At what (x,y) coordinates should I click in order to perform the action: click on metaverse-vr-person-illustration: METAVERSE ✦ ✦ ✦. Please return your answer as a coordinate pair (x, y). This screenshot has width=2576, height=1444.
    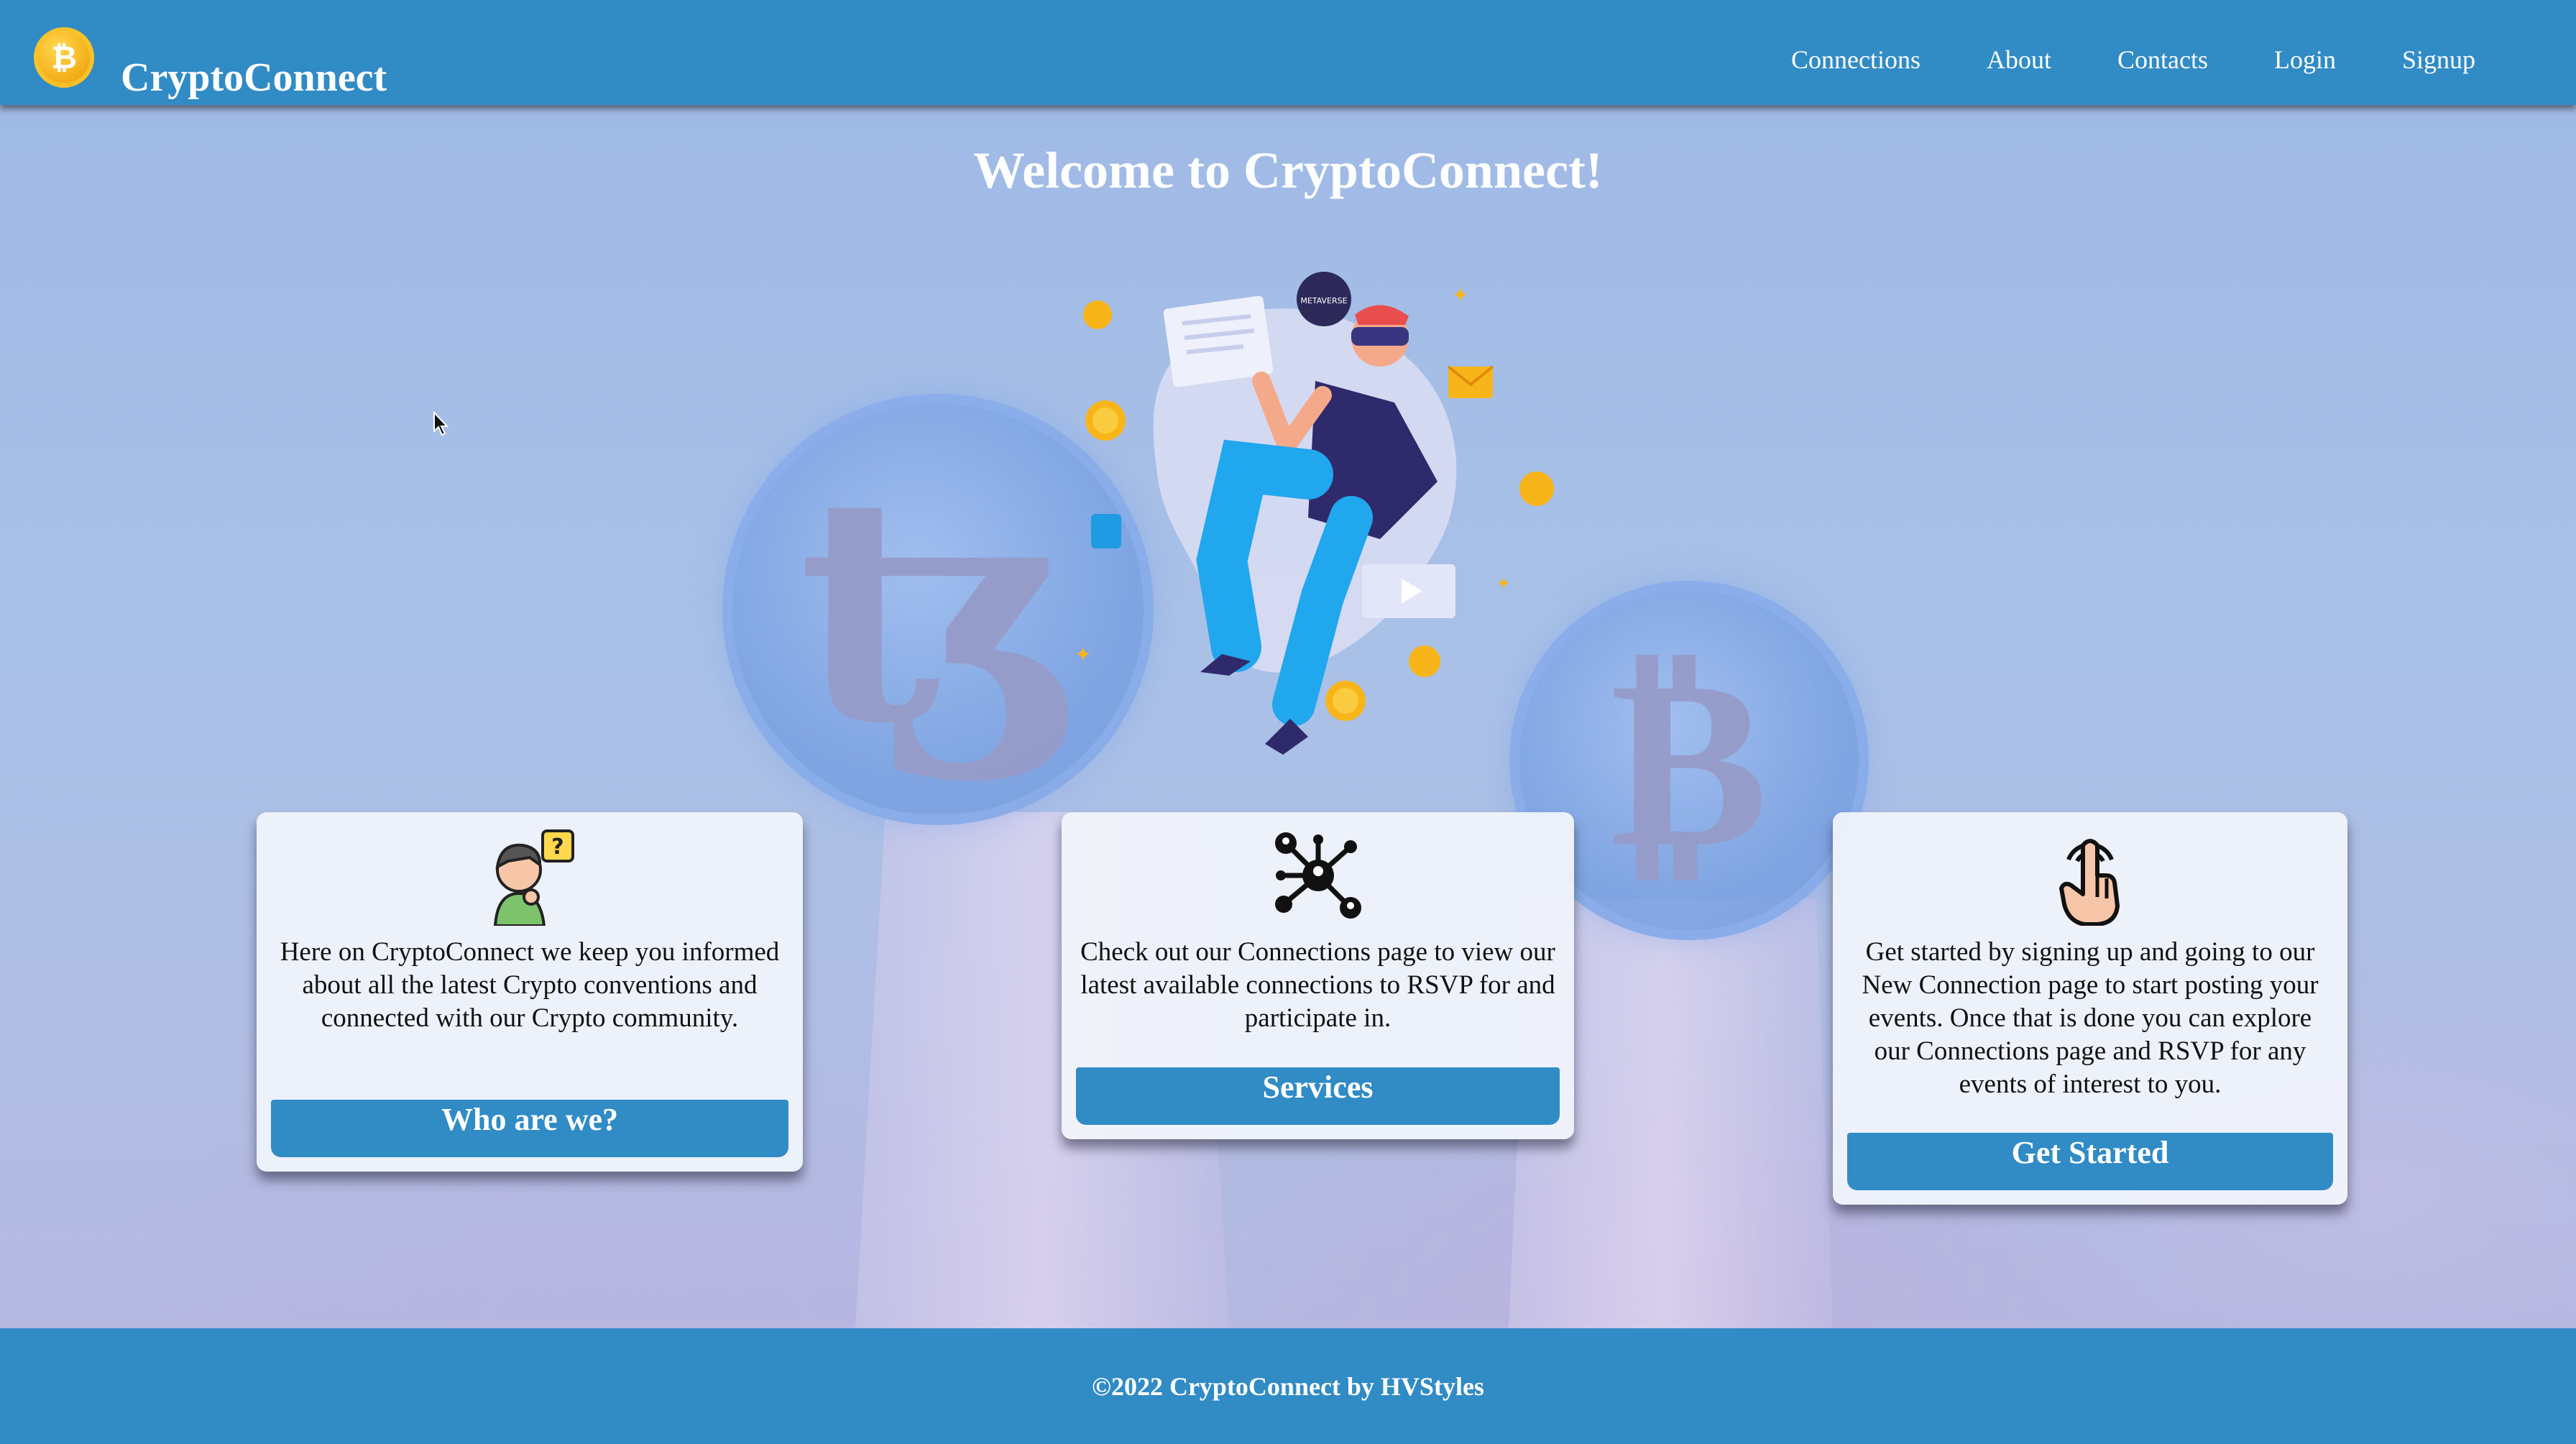
    Looking at the image, I should click on (1314, 513).